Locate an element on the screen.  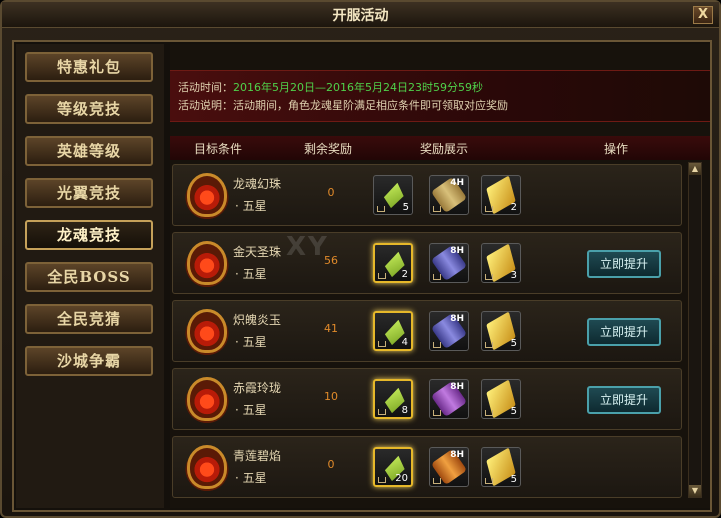
sidebar-item-dragon-soul-contest: 龙魂竞技 is located at coordinates (89, 235).